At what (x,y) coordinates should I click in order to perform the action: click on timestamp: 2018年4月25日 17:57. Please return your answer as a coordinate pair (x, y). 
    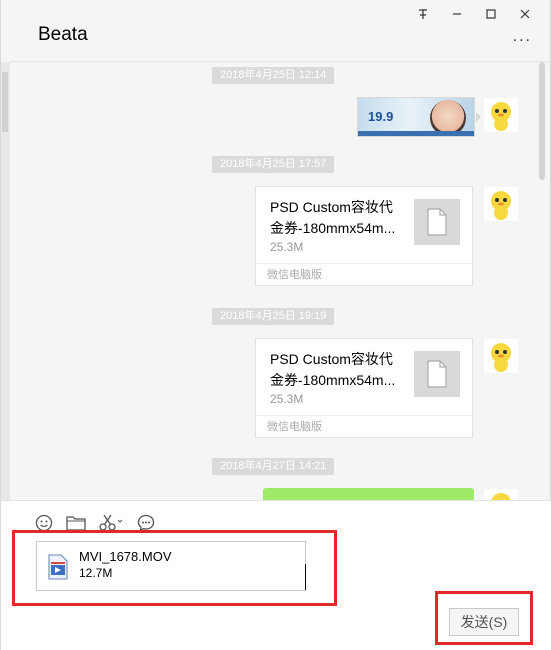
    Looking at the image, I should click on (273, 164).